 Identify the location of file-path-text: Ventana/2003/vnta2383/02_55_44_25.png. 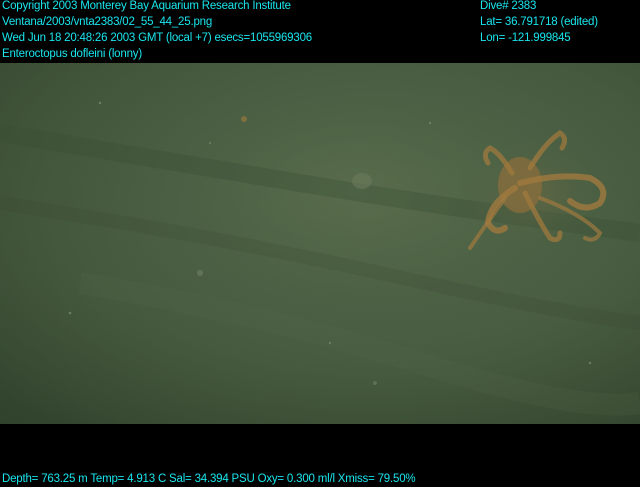
(107, 22).